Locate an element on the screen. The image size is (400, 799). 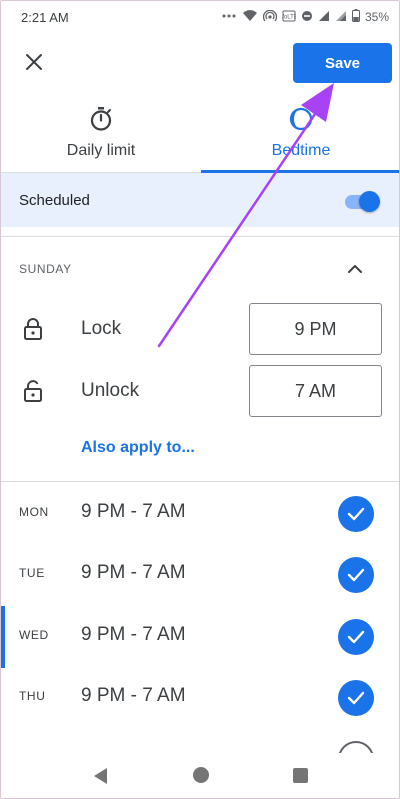
signal-dots-icon is located at coordinates (229, 17).